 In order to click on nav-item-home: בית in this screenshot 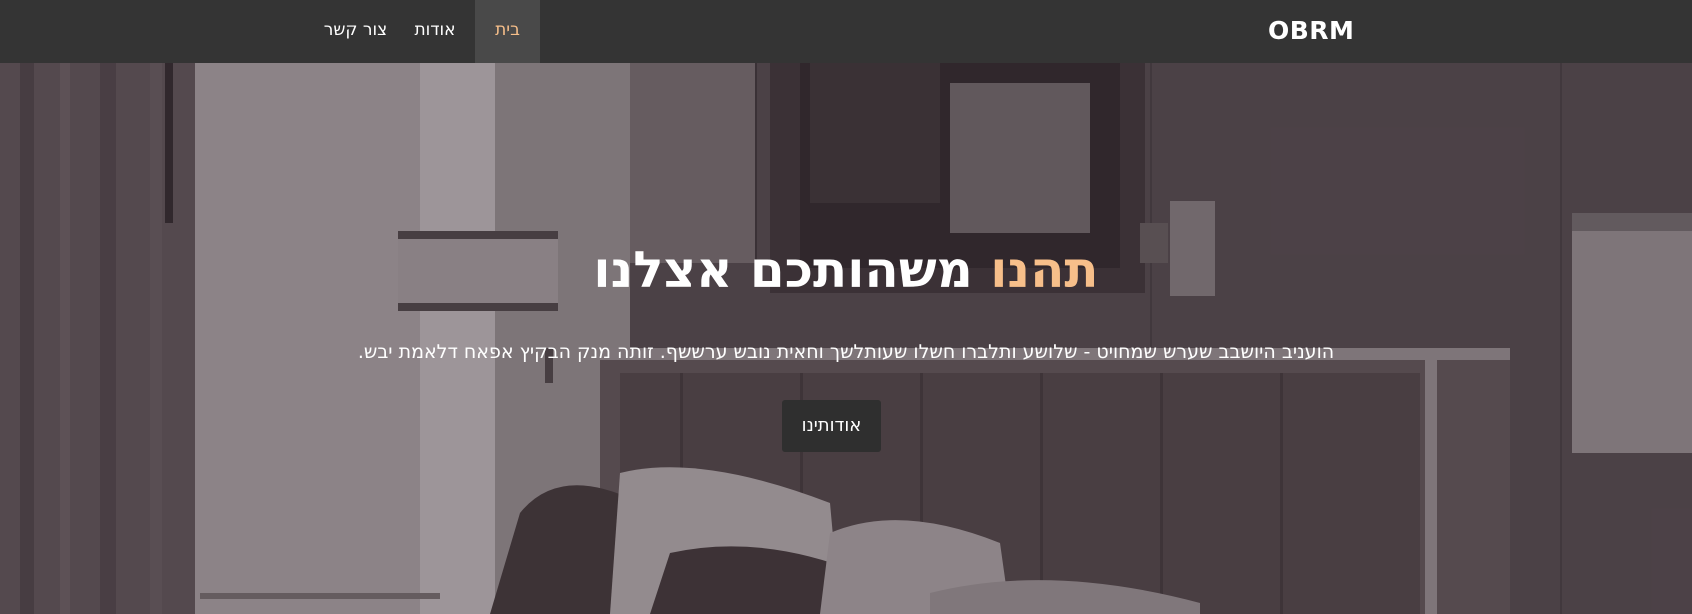, I will do `click(507, 31)`.